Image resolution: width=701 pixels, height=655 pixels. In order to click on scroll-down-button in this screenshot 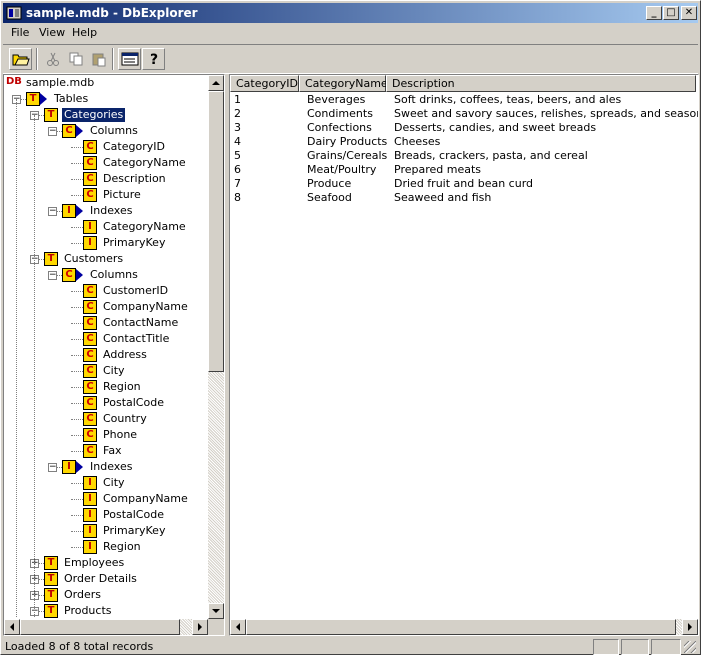, I will do `click(216, 611)`.